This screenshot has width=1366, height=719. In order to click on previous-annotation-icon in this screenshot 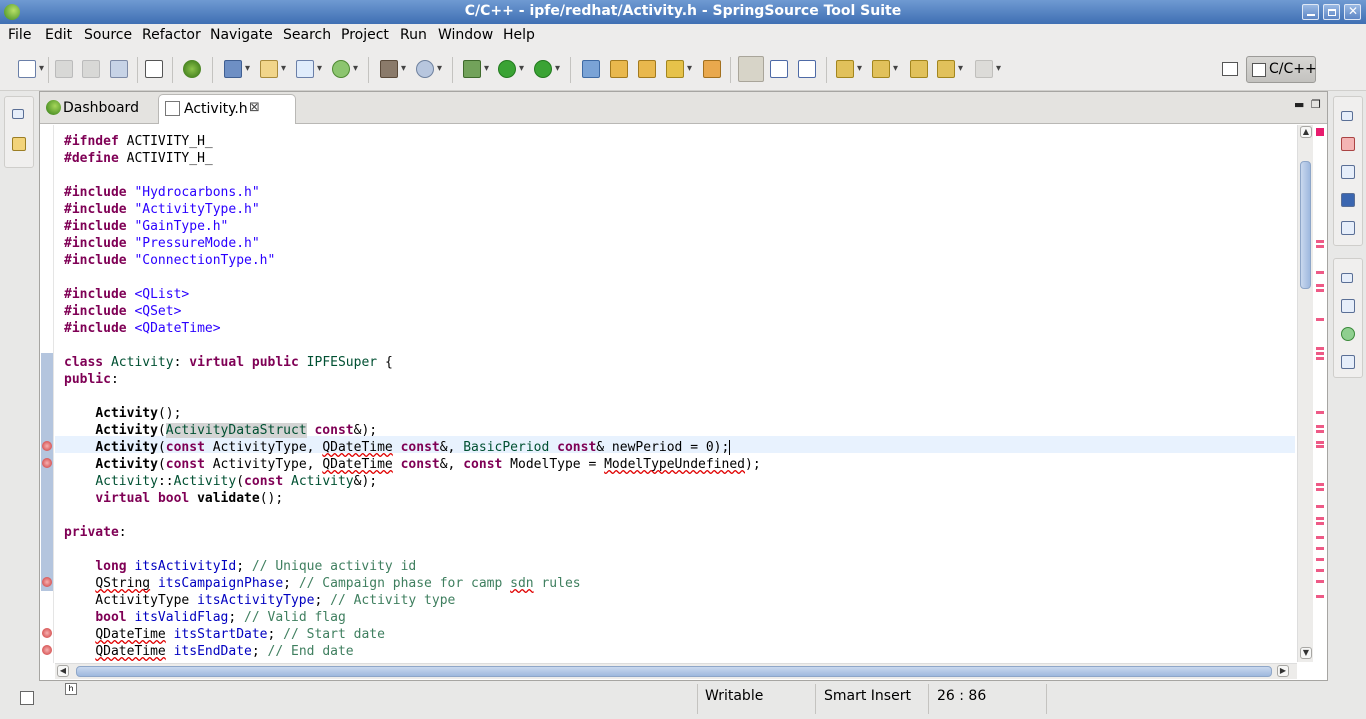, I will do `click(885, 69)`.